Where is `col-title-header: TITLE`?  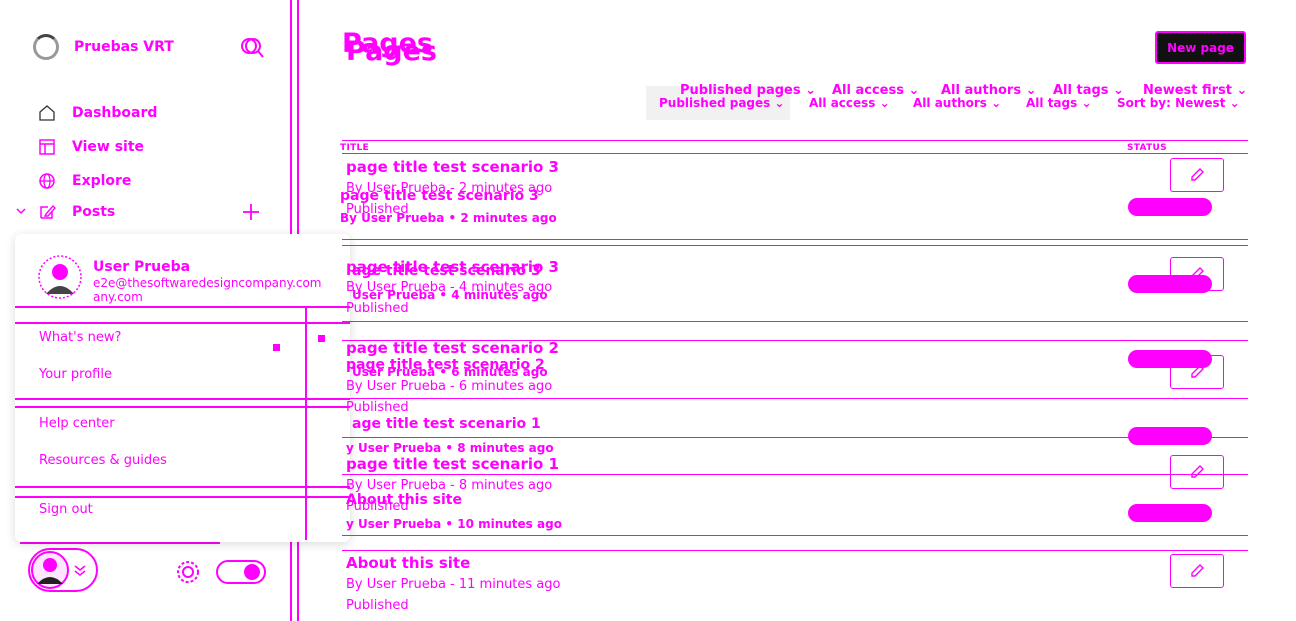 col-title-header: TITLE is located at coordinates (355, 148).